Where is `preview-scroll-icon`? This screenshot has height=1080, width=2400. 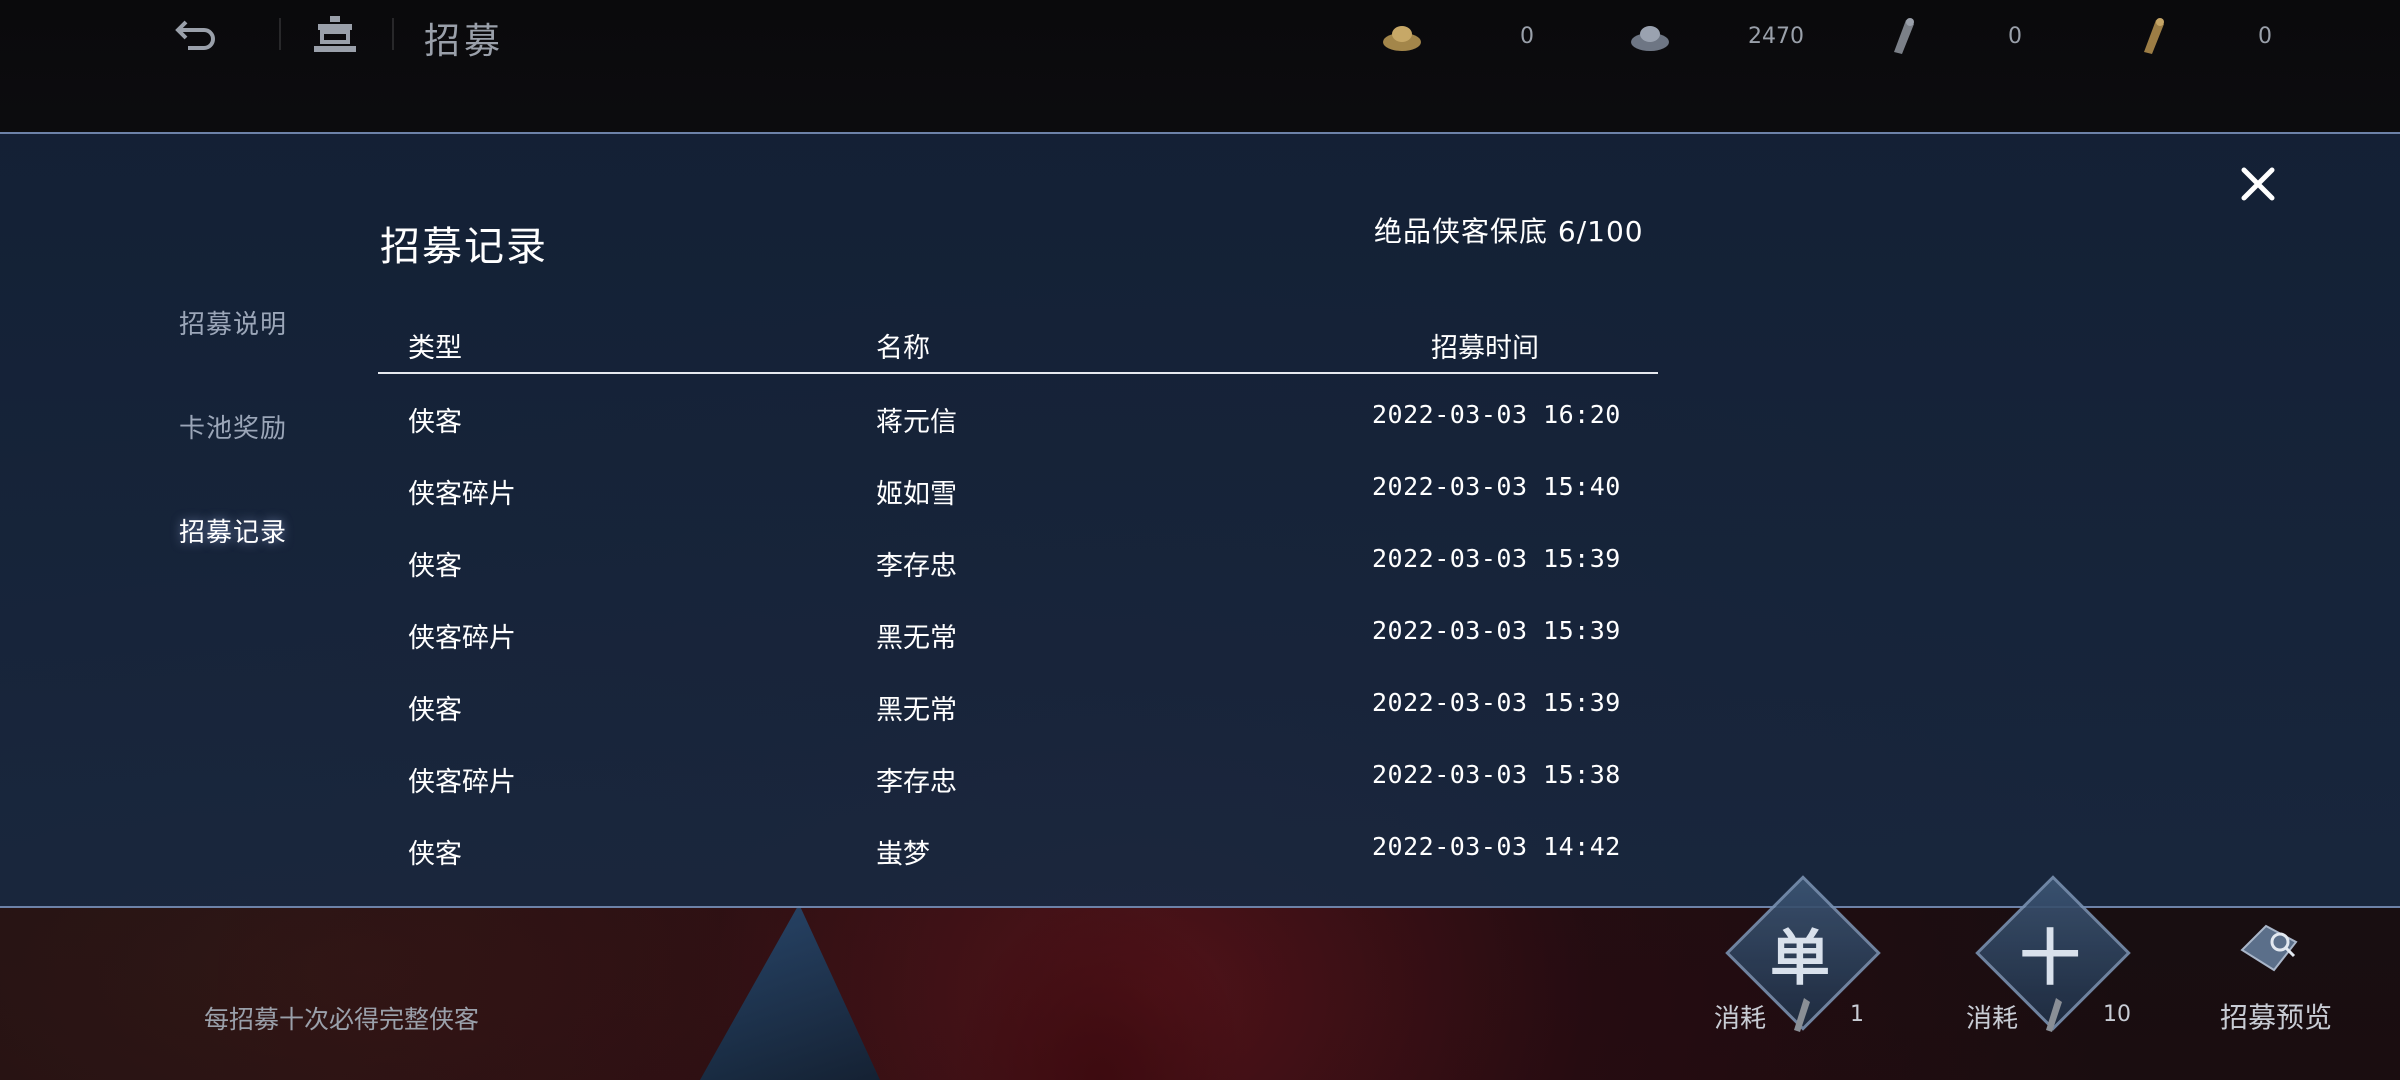 preview-scroll-icon is located at coordinates (2269, 948).